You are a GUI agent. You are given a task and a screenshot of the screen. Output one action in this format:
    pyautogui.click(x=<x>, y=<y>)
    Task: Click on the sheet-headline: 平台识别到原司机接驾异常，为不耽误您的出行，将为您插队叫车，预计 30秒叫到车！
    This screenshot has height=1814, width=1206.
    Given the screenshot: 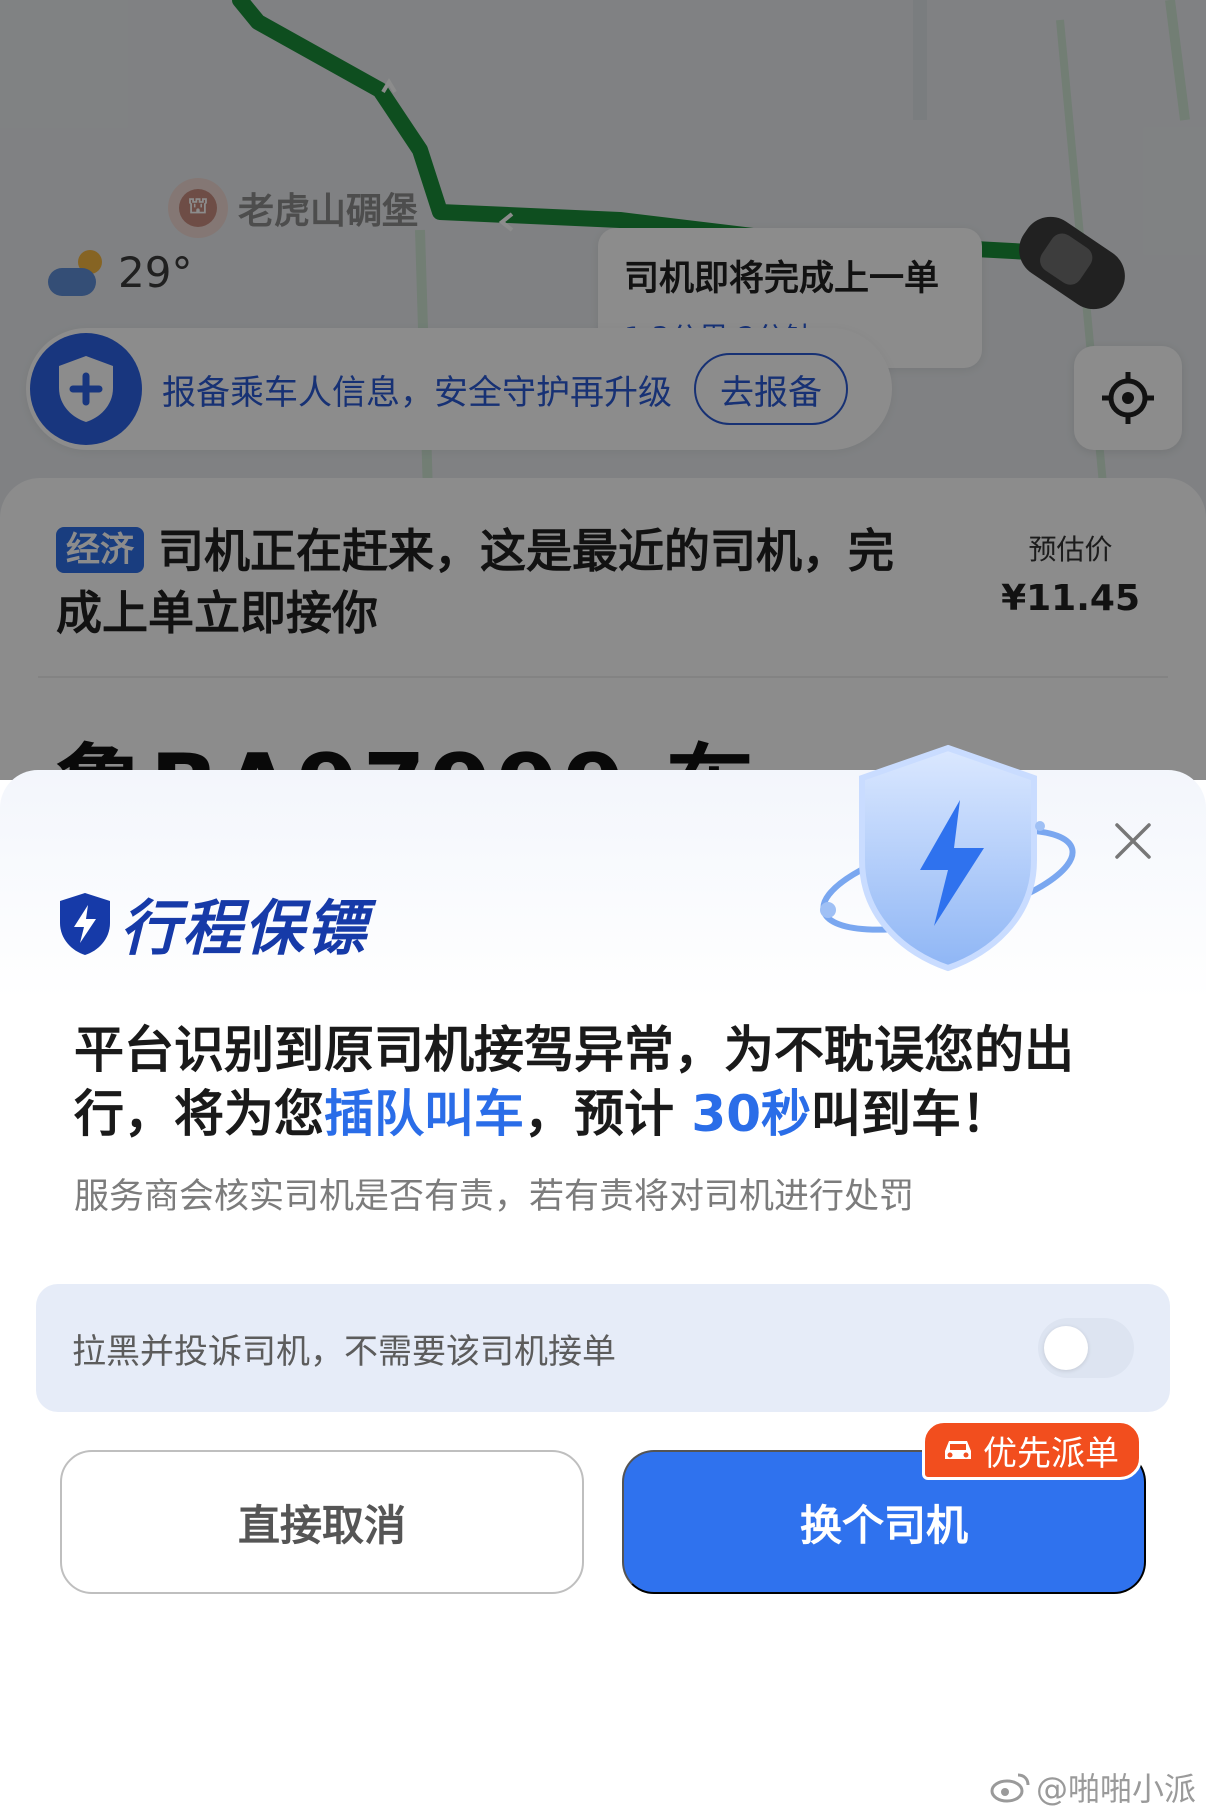 What is the action you would take?
    pyautogui.click(x=604, y=1082)
    